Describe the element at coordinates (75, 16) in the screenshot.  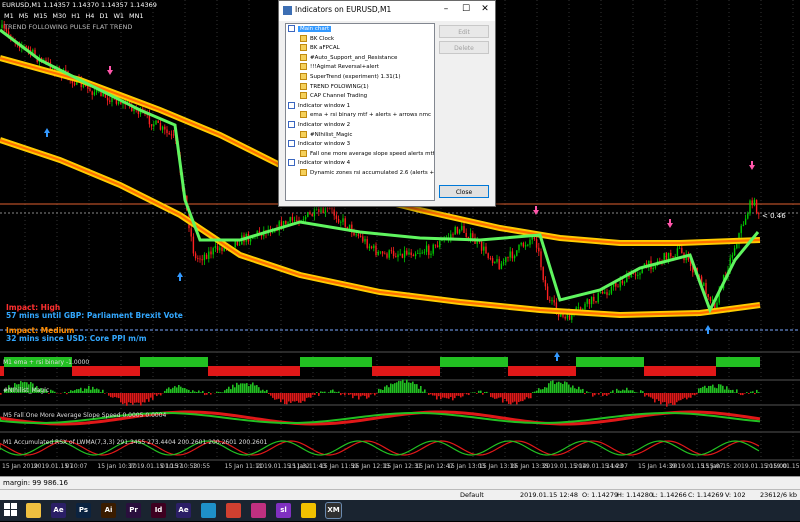
I see `tf-h1: H1` at that location.